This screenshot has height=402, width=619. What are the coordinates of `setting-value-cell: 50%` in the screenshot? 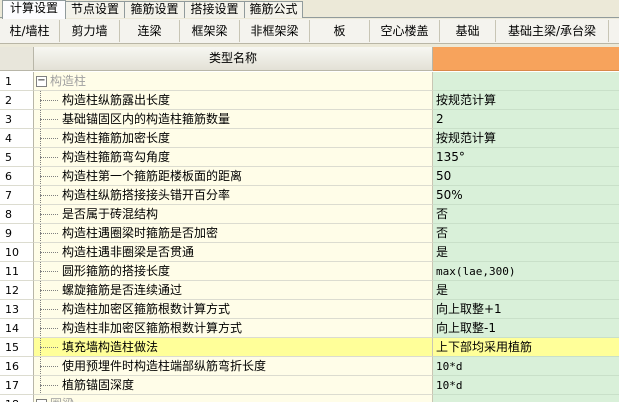 It's located at (526, 195).